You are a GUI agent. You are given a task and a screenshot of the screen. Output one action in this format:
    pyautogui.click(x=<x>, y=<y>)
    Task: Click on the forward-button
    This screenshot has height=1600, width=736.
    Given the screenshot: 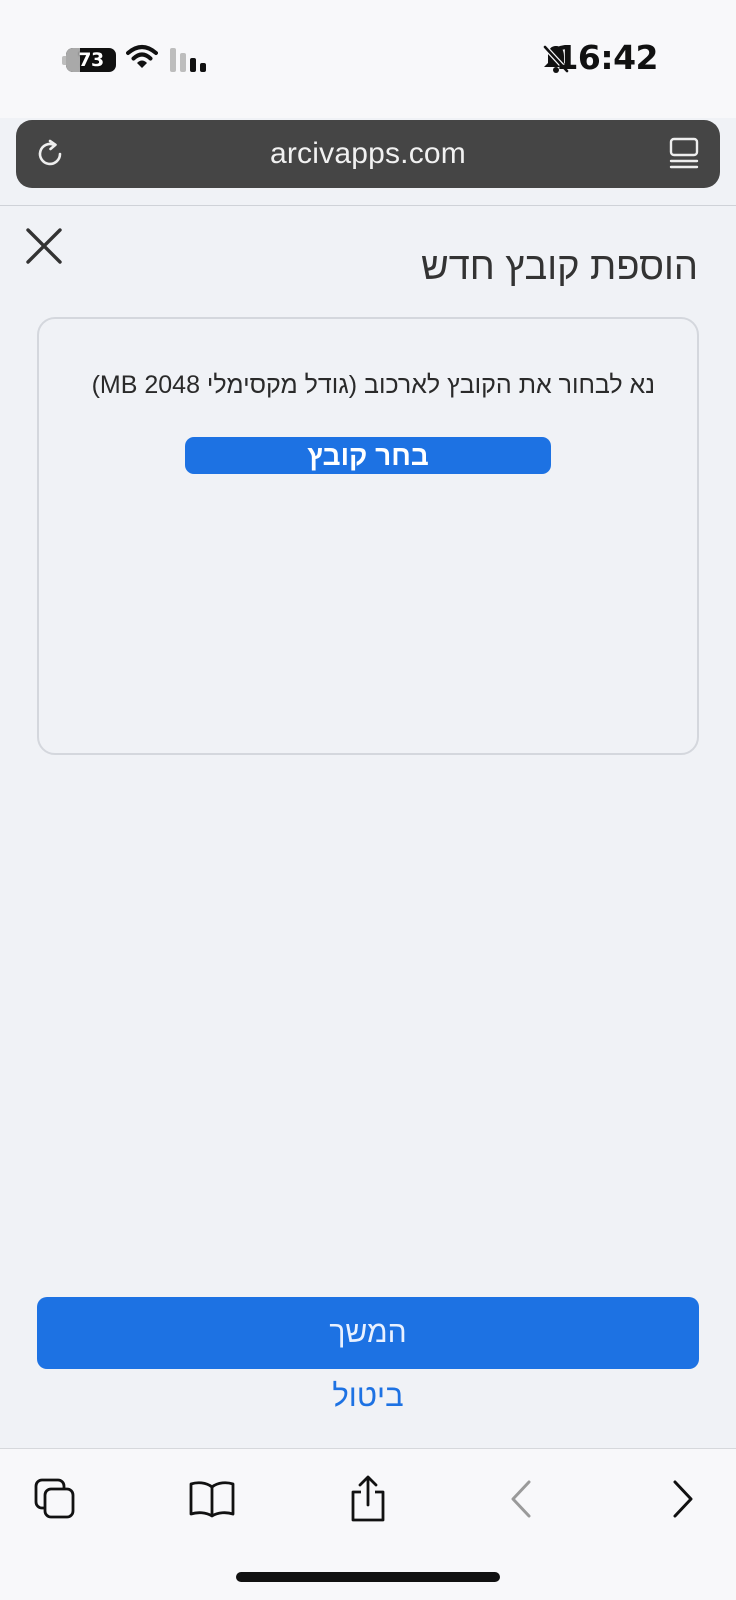 What is the action you would take?
    pyautogui.click(x=682, y=1499)
    